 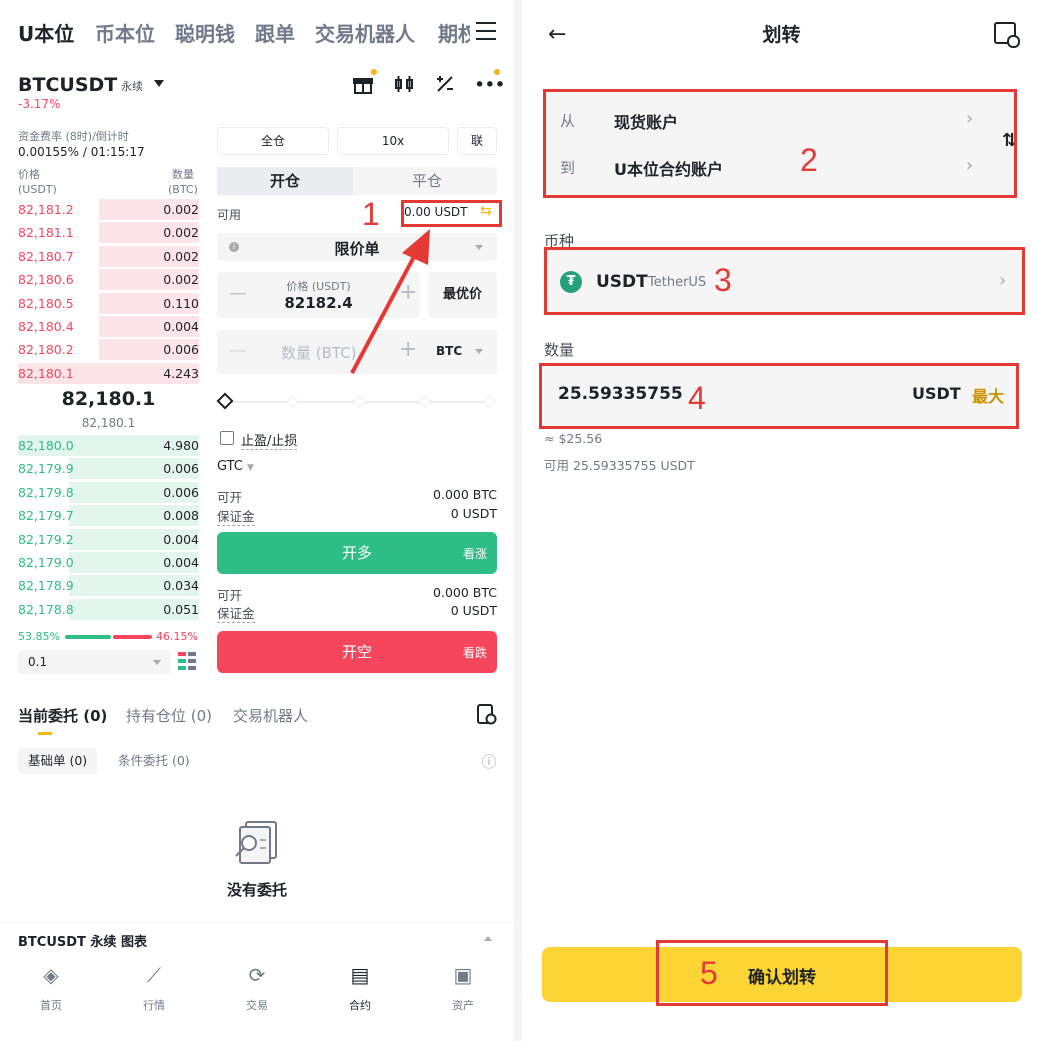 I want to click on ask-row: 82,180.6 0.002, so click(x=108, y=279).